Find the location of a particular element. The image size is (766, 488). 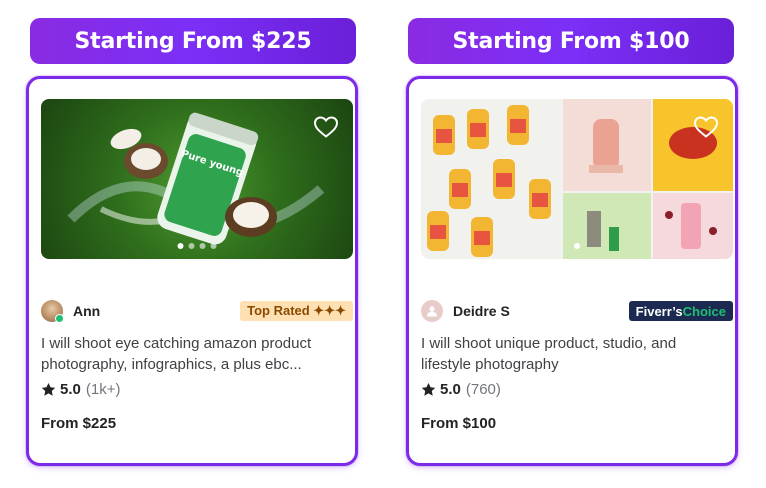

seller-row: Ann Top Rated ✦✦✦ is located at coordinates (197, 311).